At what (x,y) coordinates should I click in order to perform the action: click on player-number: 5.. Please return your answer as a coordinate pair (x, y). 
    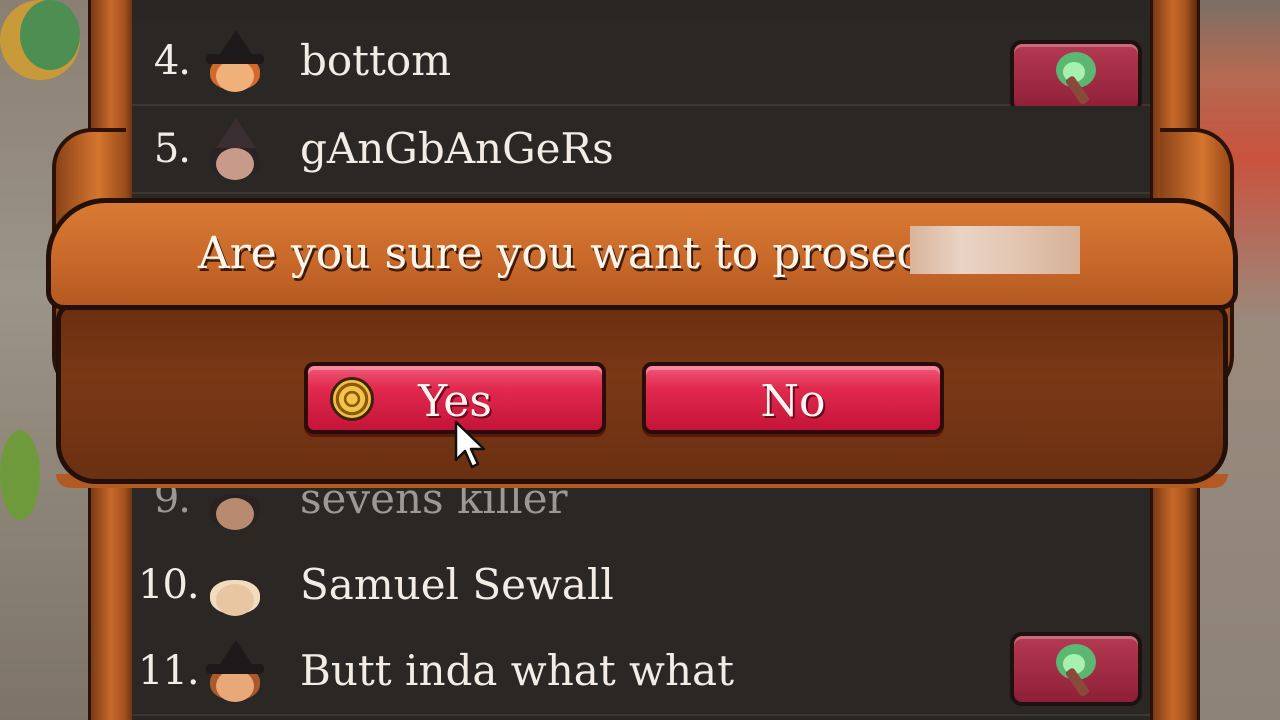
    Looking at the image, I should click on (172, 149).